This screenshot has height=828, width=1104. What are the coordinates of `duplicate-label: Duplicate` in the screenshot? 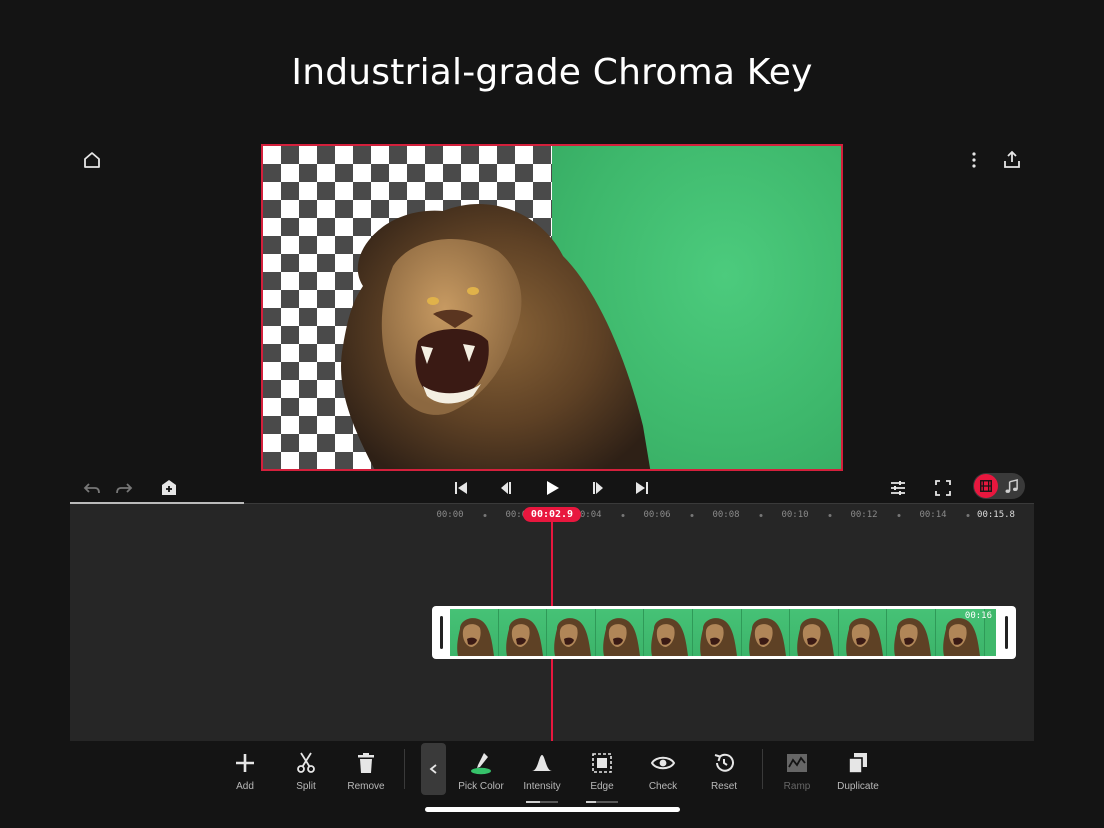 It's located at (858, 786).